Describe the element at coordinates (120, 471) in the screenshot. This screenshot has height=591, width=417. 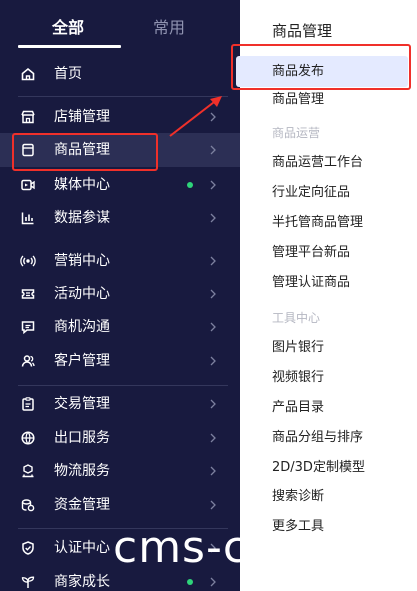
I see `sidebar-item: 物流服务` at that location.